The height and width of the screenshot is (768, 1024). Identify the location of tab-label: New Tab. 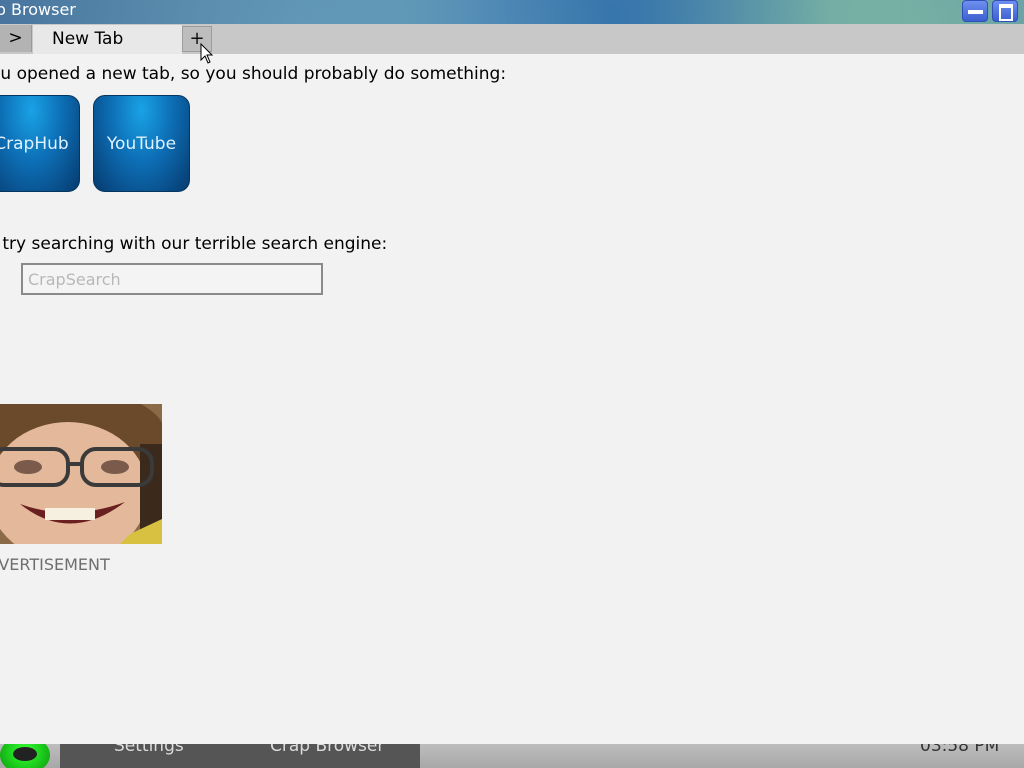
(88, 39).